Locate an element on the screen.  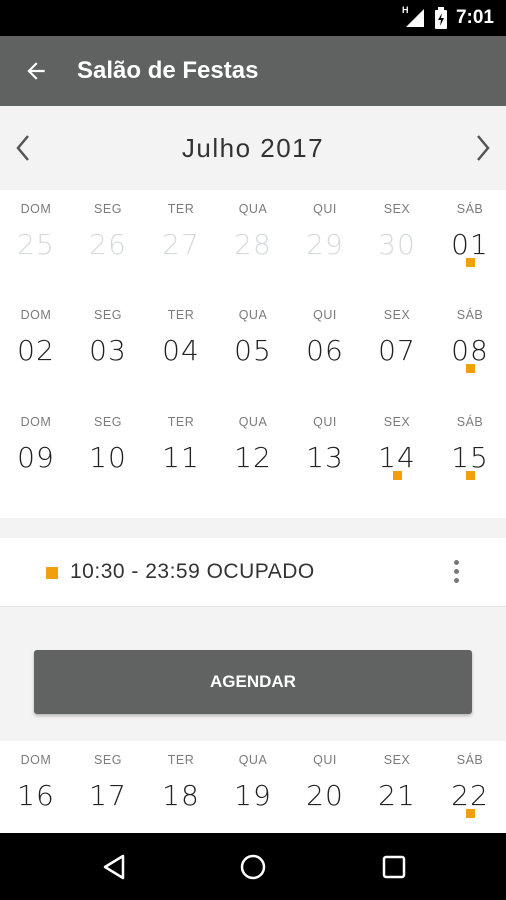
calendar-day: SÁB 01 is located at coordinates (470, 243).